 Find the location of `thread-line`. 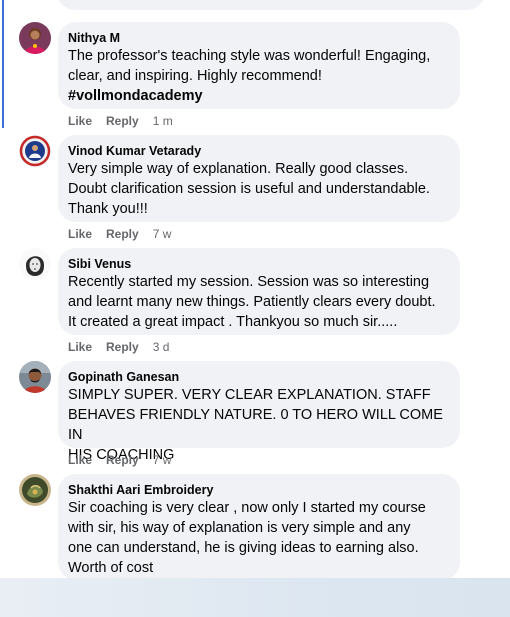

thread-line is located at coordinates (3, 64).